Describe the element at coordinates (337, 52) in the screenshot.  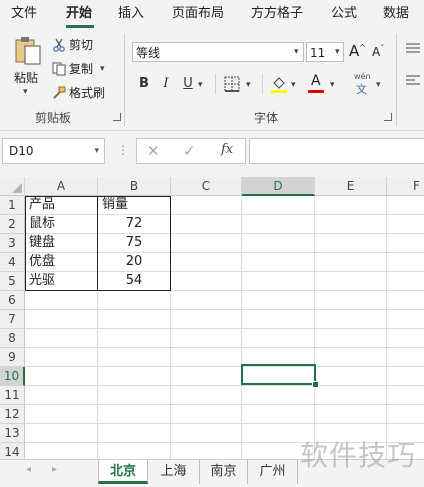
I see `font-size-dropdown-icon: ▾` at that location.